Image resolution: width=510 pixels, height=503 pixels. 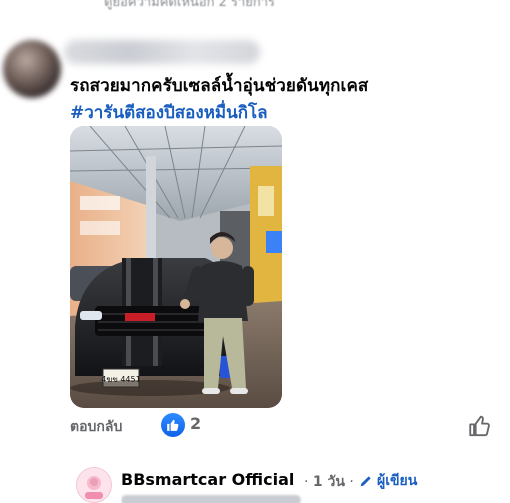 I want to click on comment-text: รถสวยมากครับเซลล์น้ำอุ่นช่วยดันทุกเคส, so click(x=219, y=86).